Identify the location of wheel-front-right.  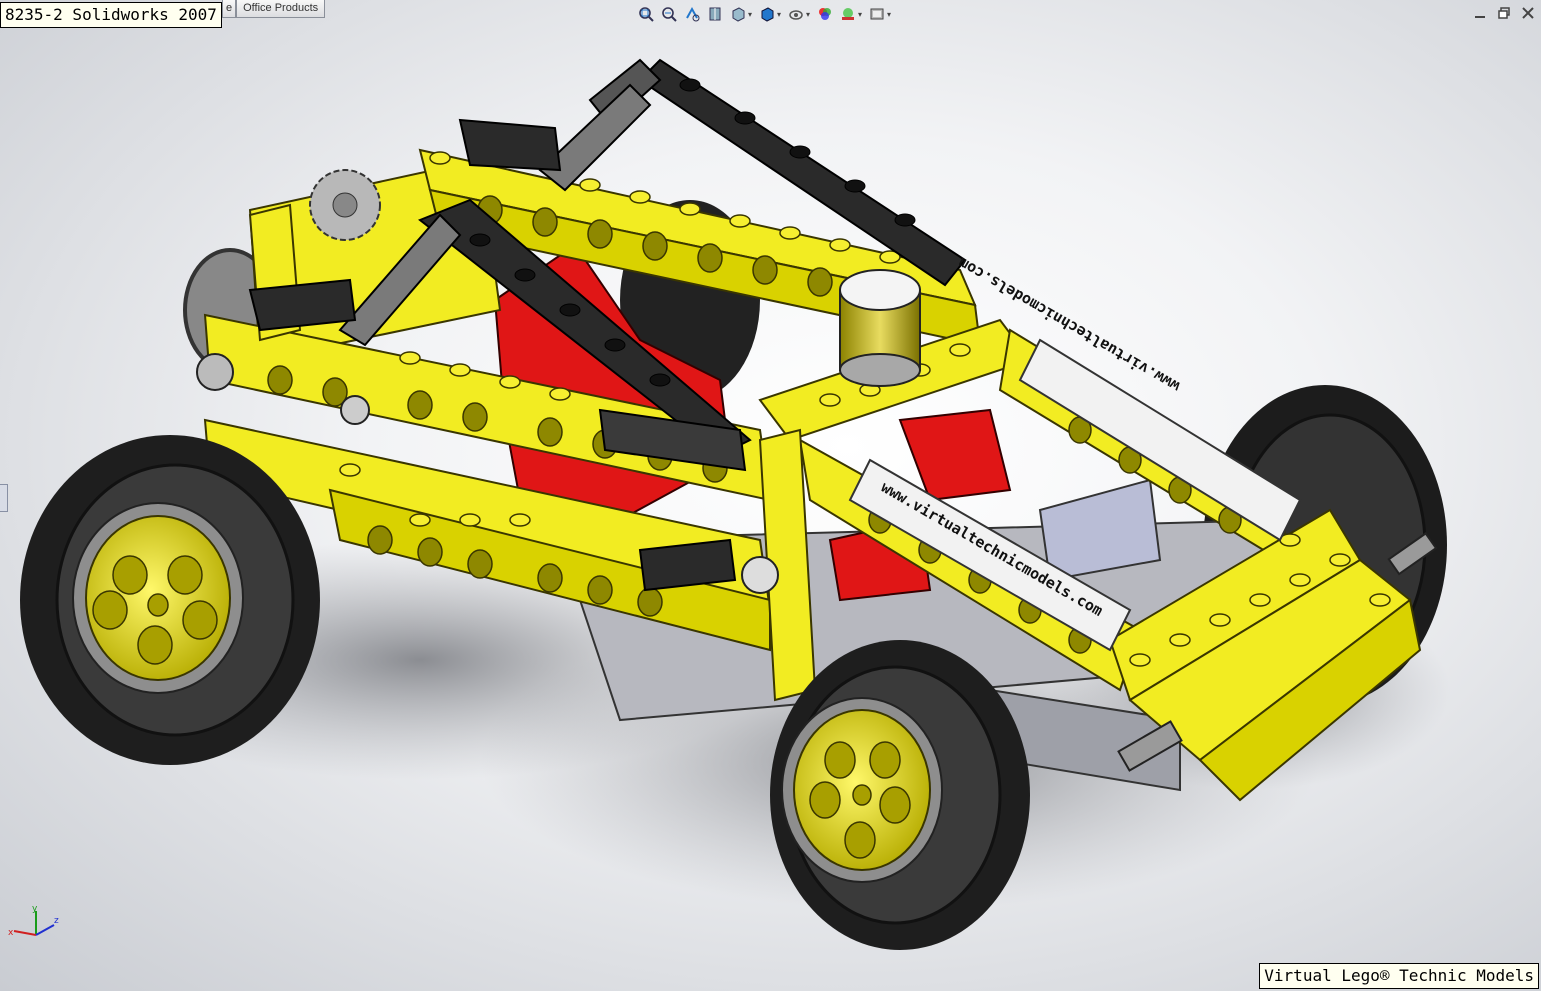
(900, 795).